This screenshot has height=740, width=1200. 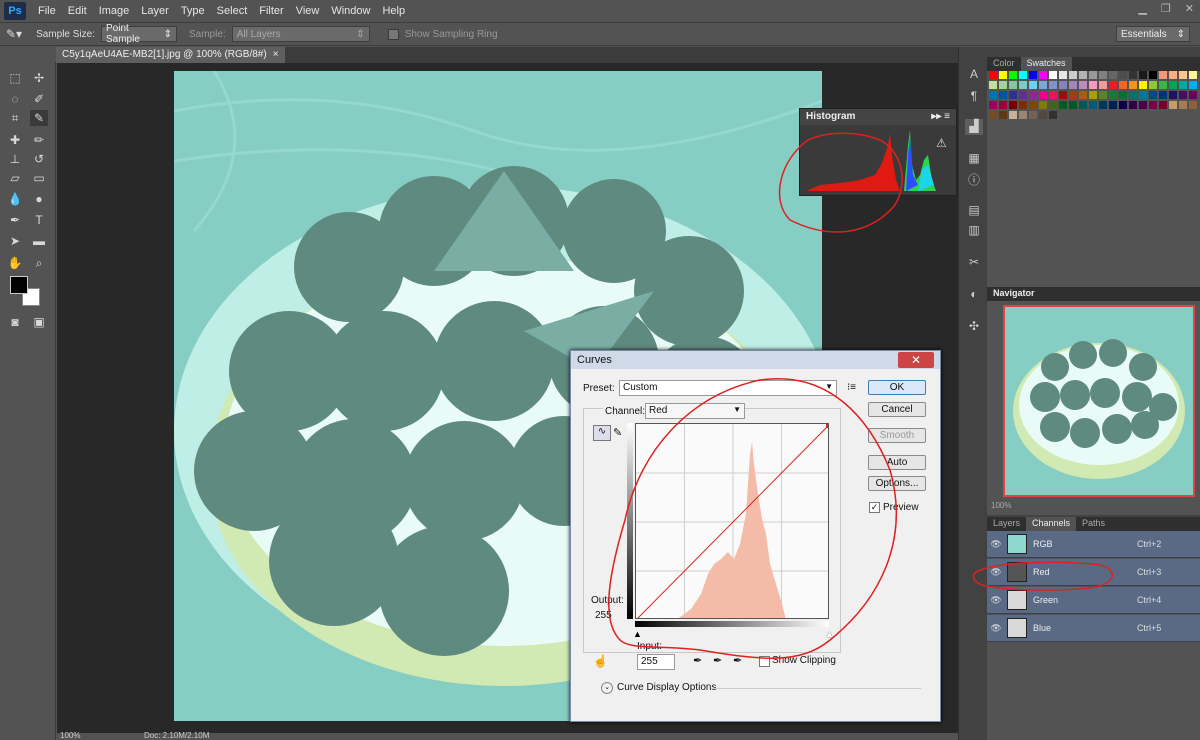 What do you see at coordinates (1006, 524) in the screenshot?
I see `tab-layers: Layers` at bounding box center [1006, 524].